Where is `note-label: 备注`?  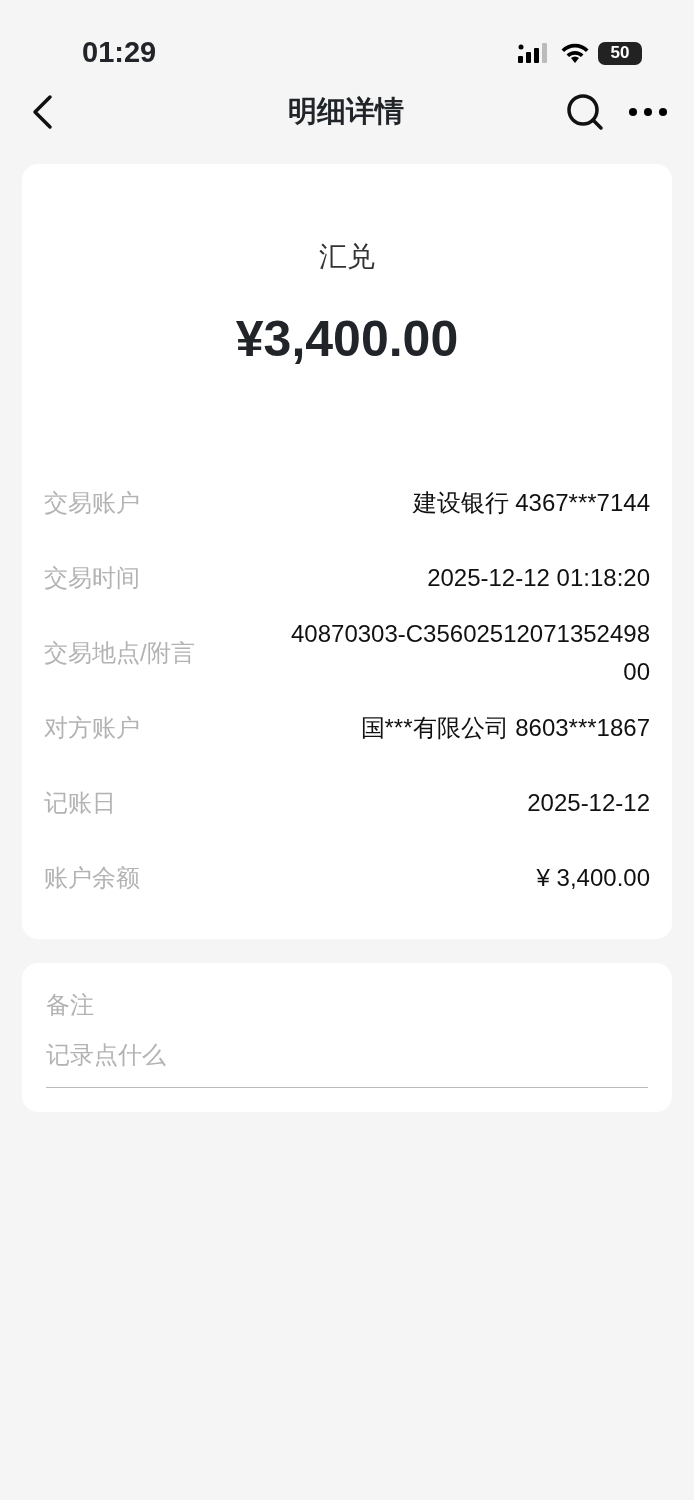 note-label: 备注 is located at coordinates (70, 1005).